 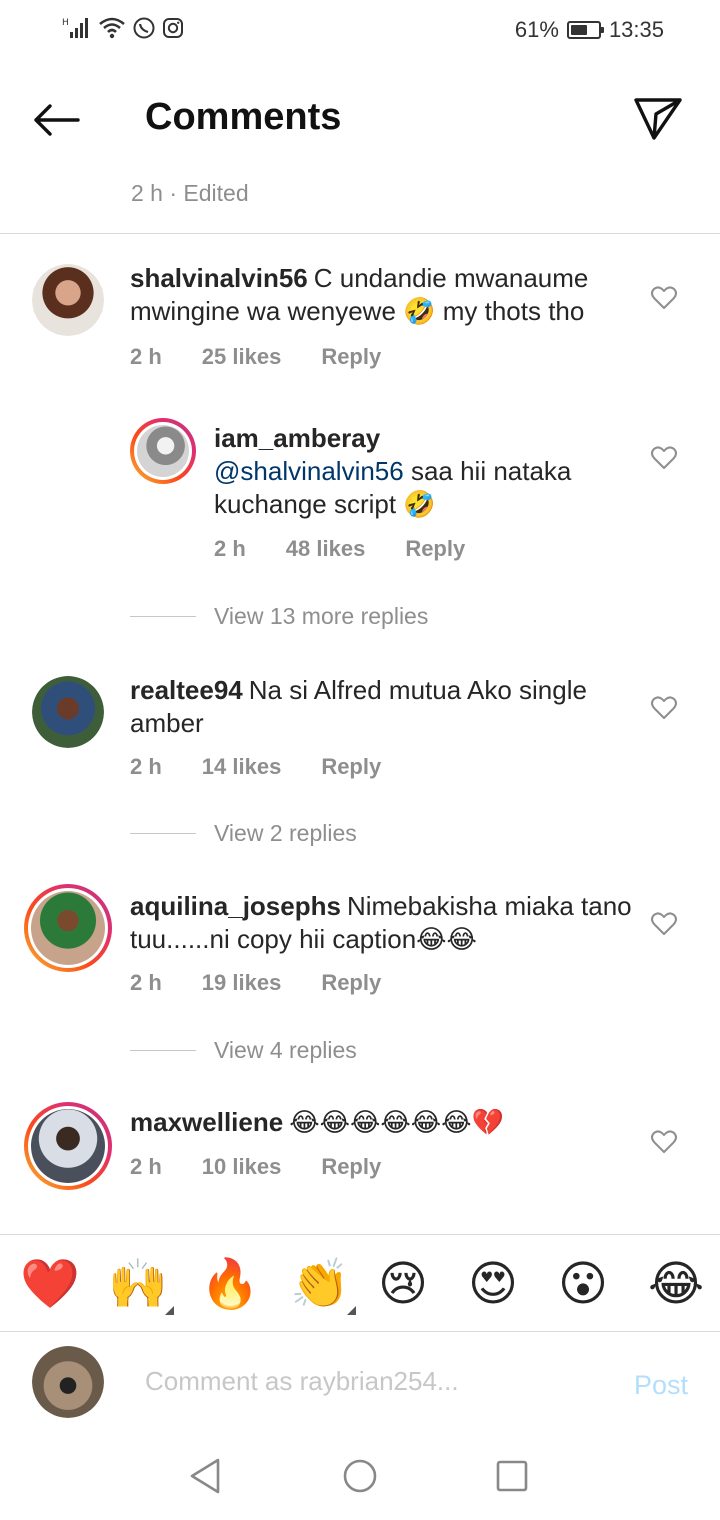 I want to click on comment-likes: 14 likes, so click(x=242, y=767).